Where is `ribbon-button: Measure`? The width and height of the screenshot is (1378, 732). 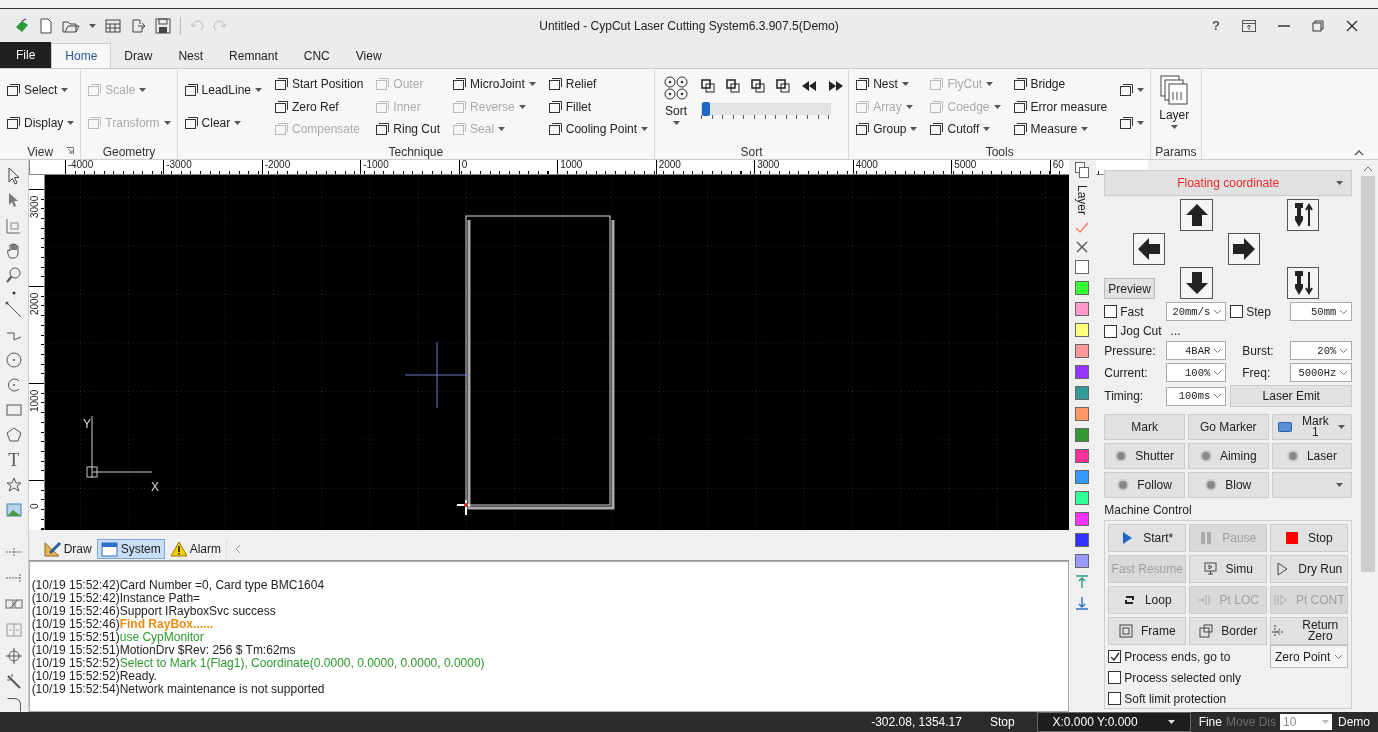 ribbon-button: Measure is located at coordinates (1060, 129).